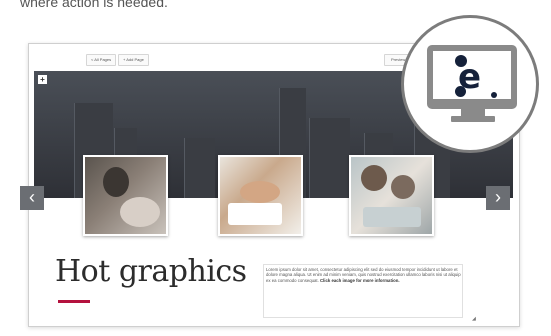 This screenshot has width=551, height=336. What do you see at coordinates (101, 60) in the screenshot?
I see `all-pages-button: < All Pages` at bounding box center [101, 60].